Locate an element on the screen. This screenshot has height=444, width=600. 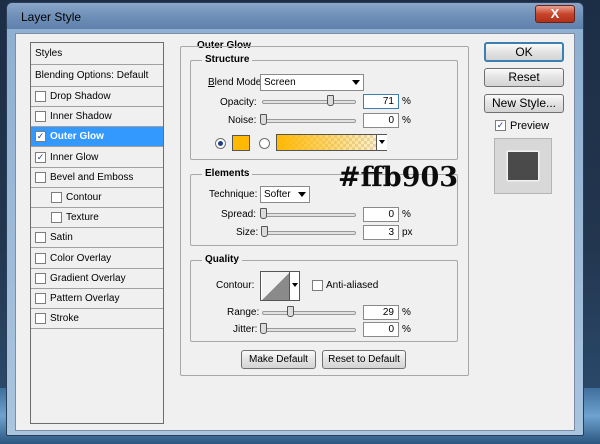
jitter-slider-thumb is located at coordinates (263, 328).